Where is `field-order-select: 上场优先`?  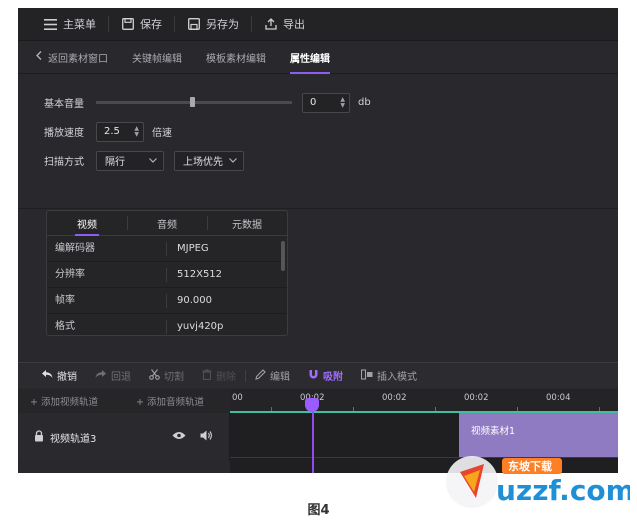 field-order-select: 上场优先 is located at coordinates (209, 160).